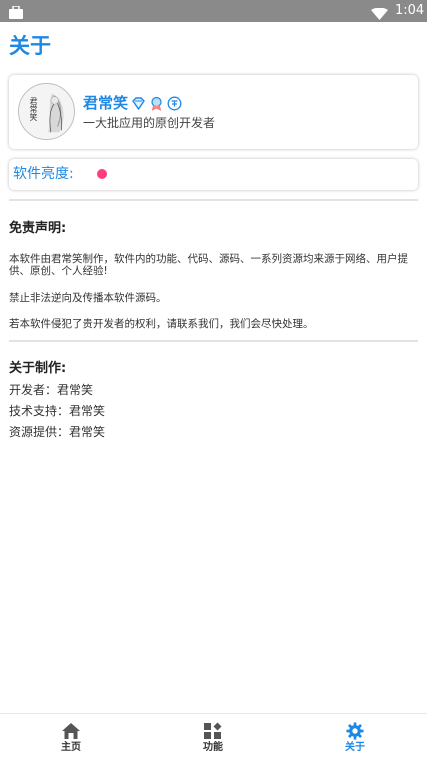 The height and width of the screenshot is (759, 427). I want to click on nav-functions-label: 功能, so click(213, 747).